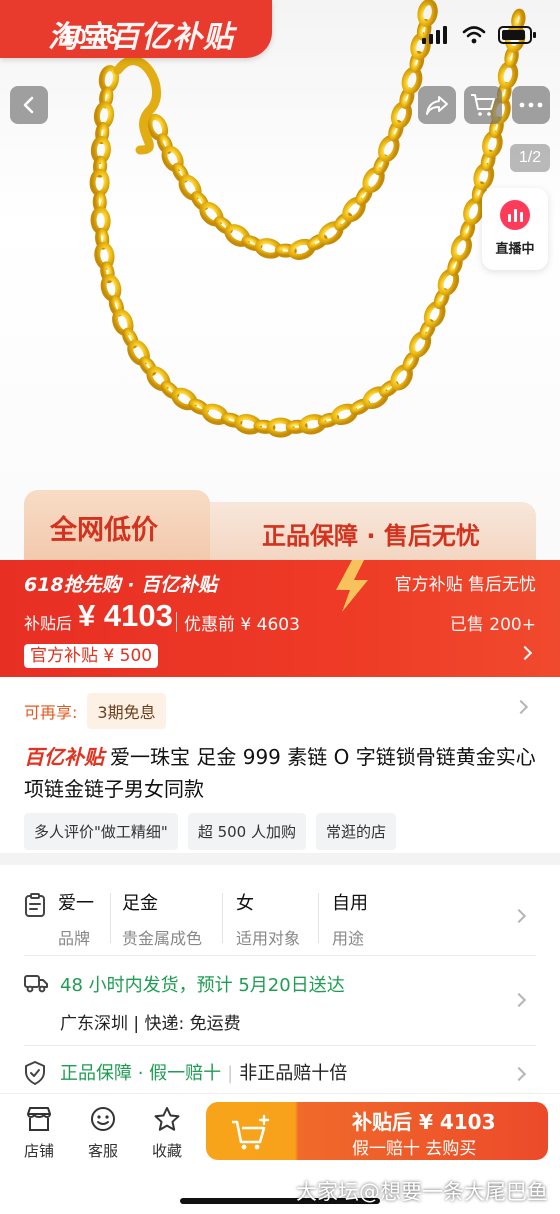  What do you see at coordinates (414, 1149) in the screenshot?
I see `buy-button-sub: 假一赔十 去购买` at bounding box center [414, 1149].